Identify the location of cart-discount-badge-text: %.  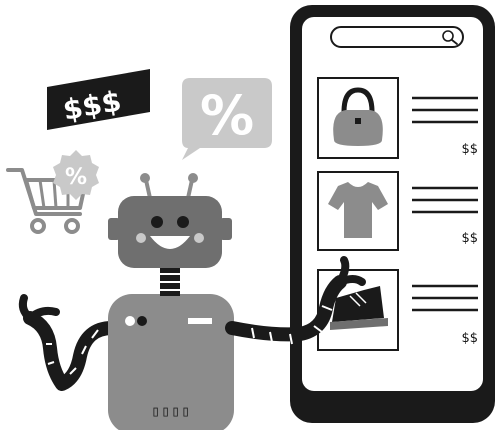
(76, 177).